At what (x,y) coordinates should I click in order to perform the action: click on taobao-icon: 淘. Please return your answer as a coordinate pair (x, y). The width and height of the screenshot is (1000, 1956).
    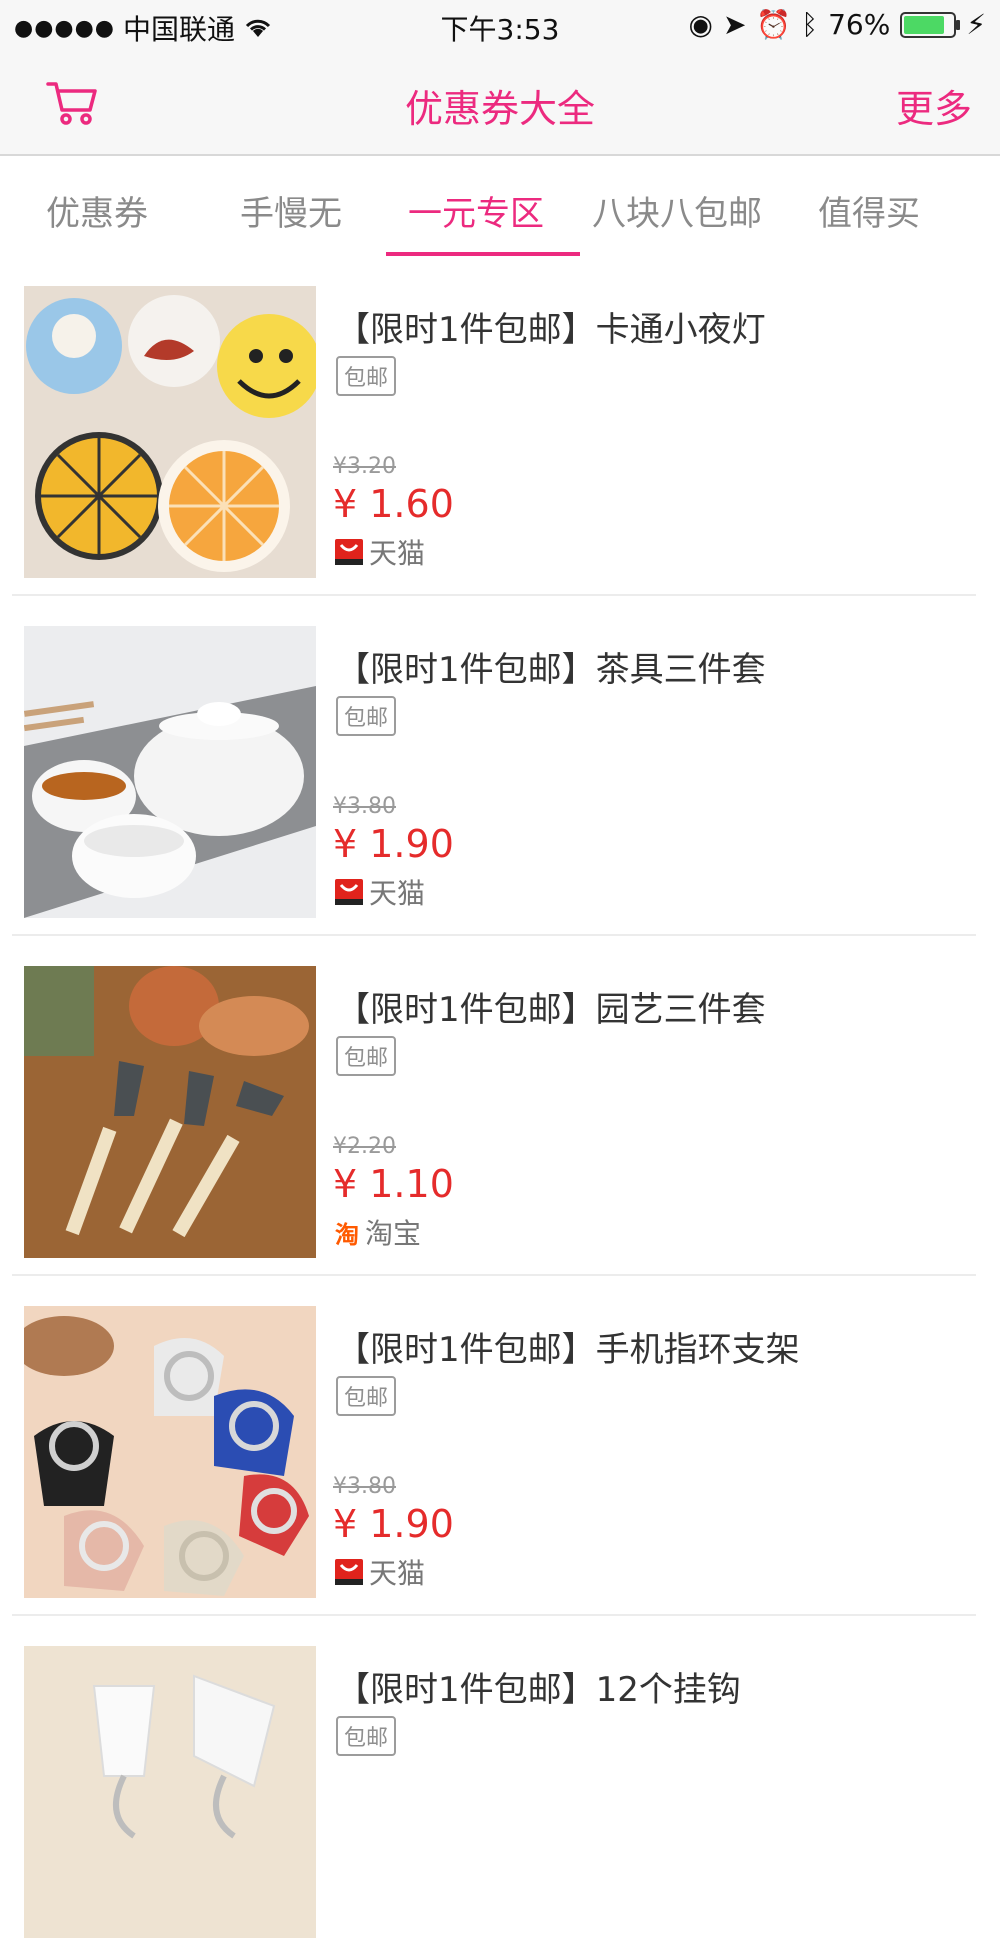
    Looking at the image, I should click on (347, 1234).